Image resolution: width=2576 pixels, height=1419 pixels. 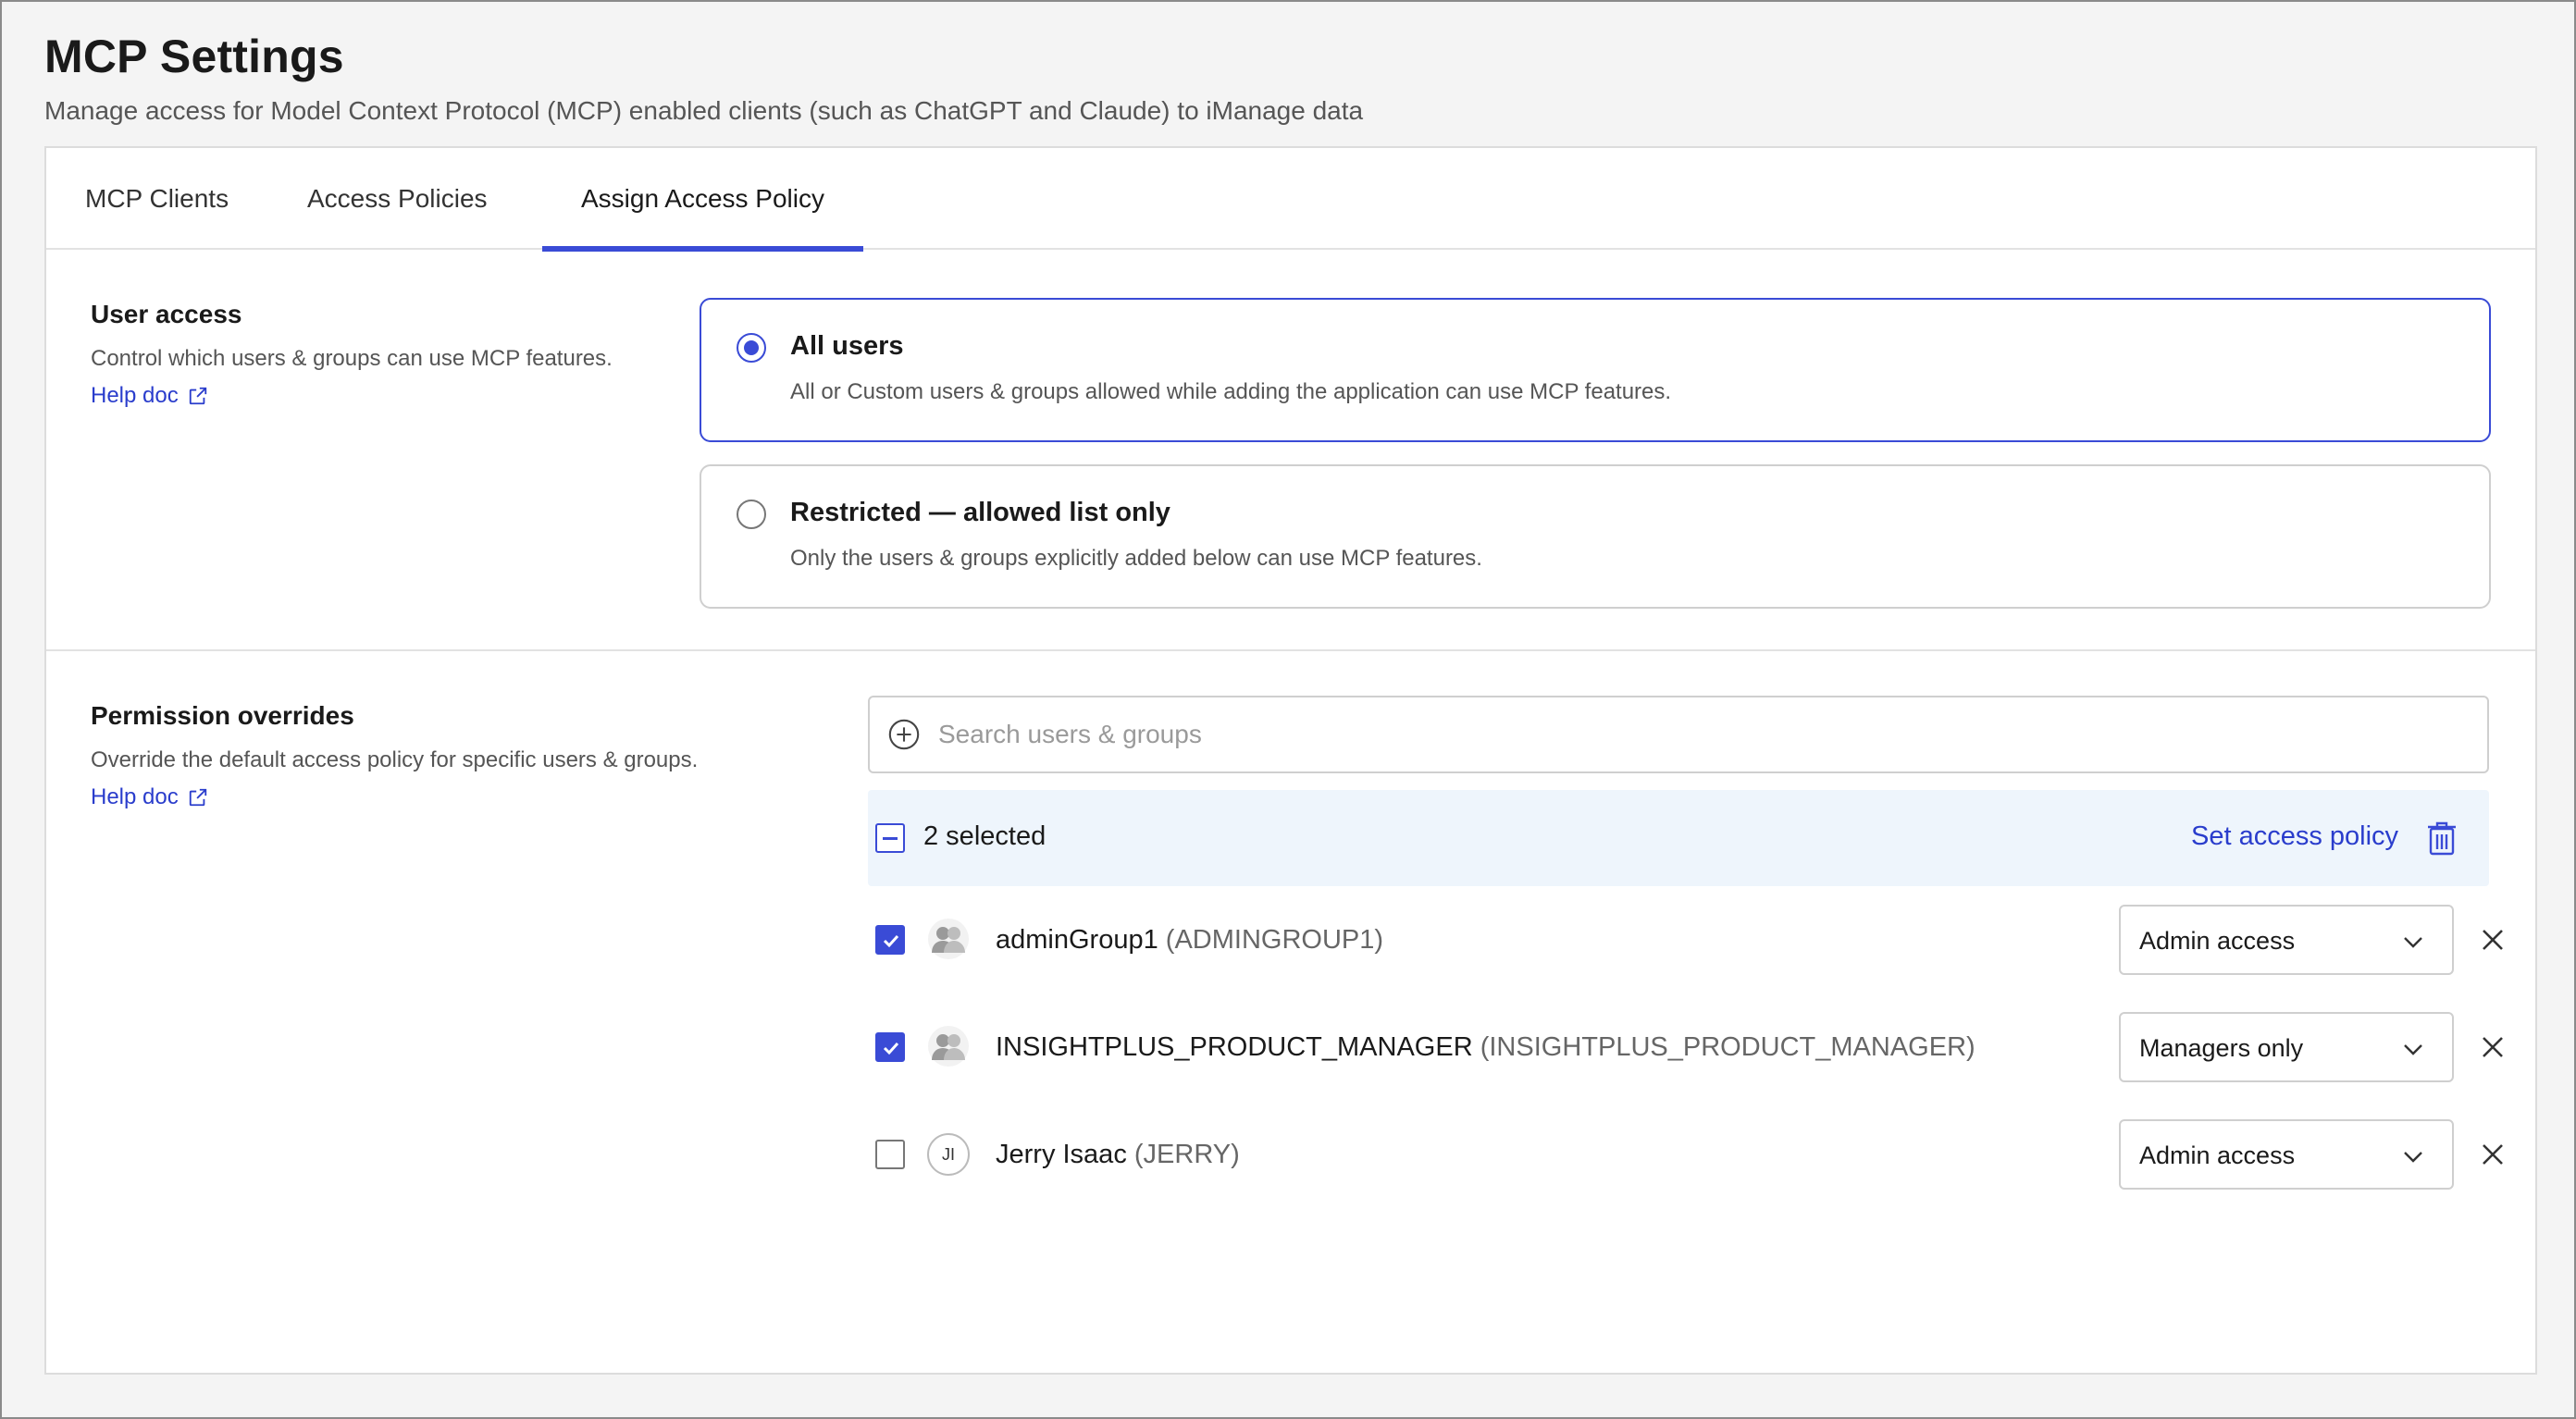 What do you see at coordinates (1186, 1154) in the screenshot?
I see `principal-id: (JERRY)` at bounding box center [1186, 1154].